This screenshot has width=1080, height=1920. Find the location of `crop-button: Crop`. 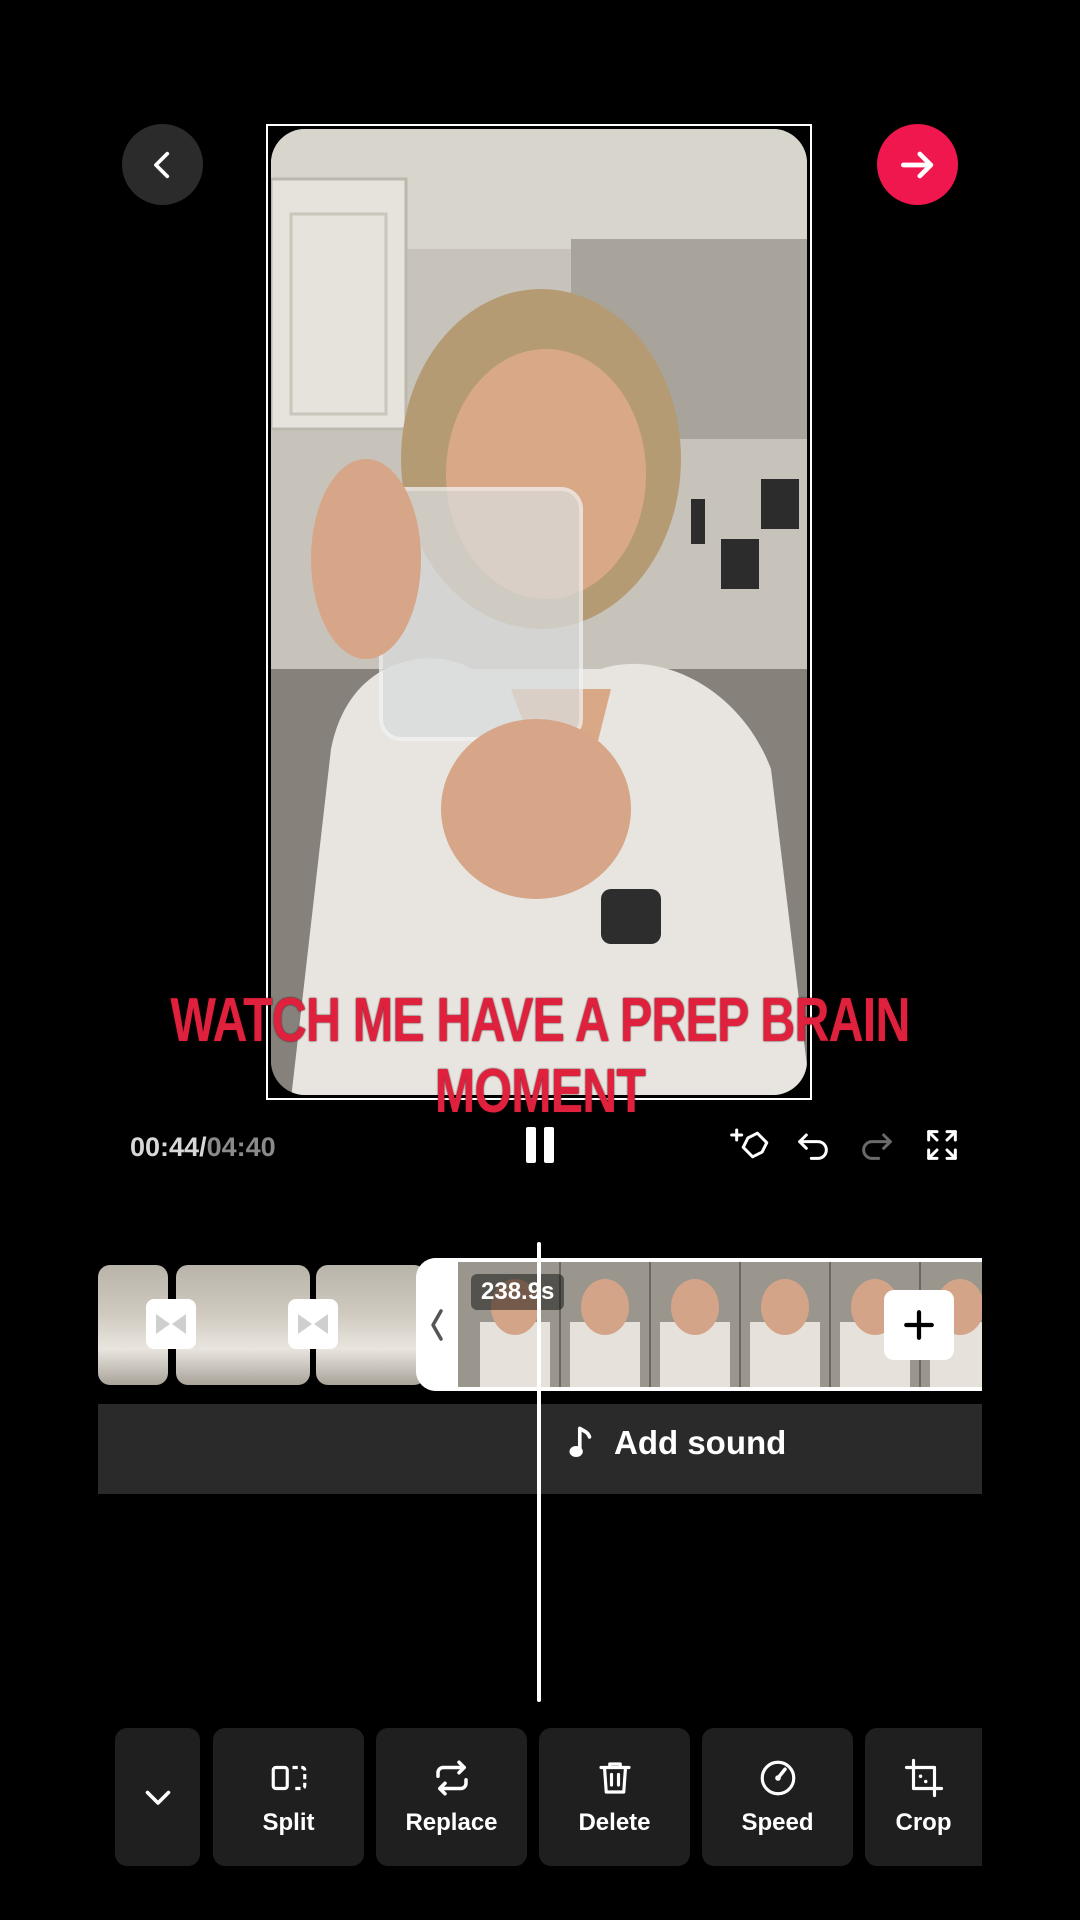

crop-button: Crop is located at coordinates (923, 1797).